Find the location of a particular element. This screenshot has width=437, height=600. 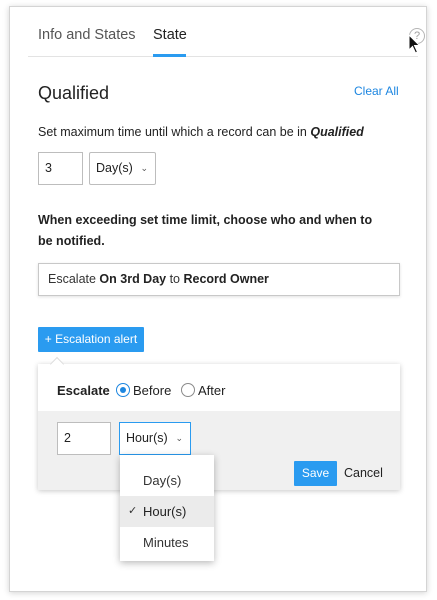

mouse-pointer-icon is located at coordinates (414, 44).